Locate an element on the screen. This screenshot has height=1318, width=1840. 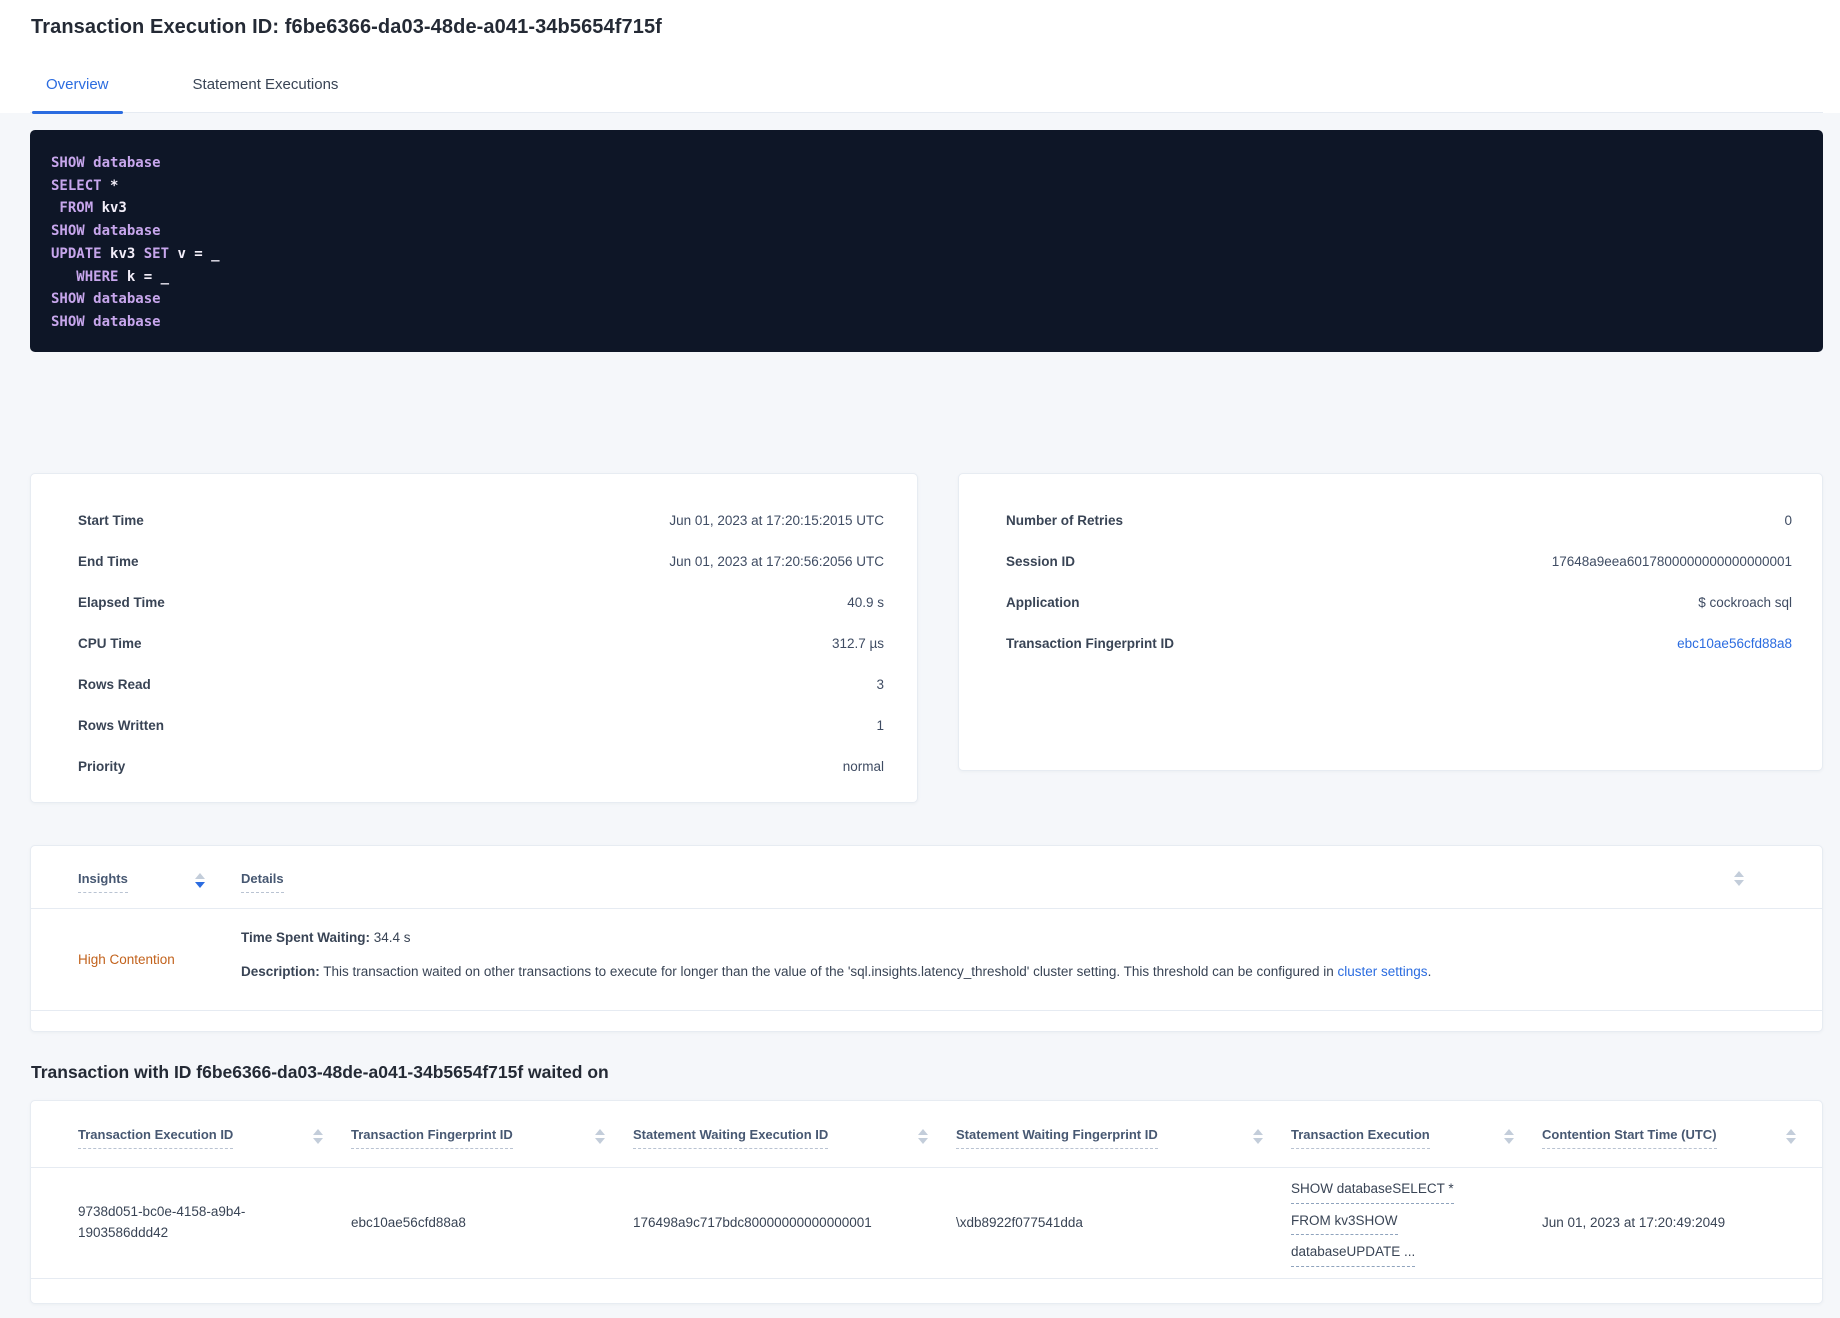
insight-type-cell: High Contention is located at coordinates (159, 959).